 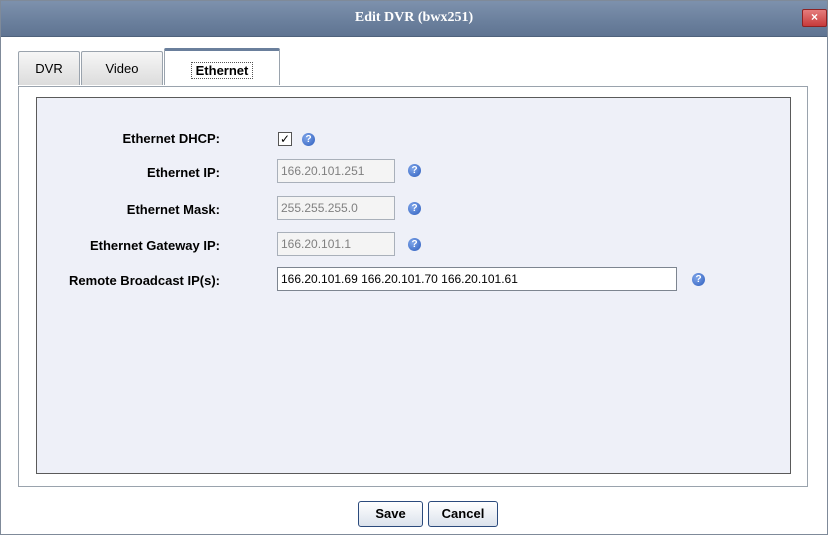 I want to click on ethernet-gateway-label: Ethernet Gateway IP:, so click(x=154, y=245).